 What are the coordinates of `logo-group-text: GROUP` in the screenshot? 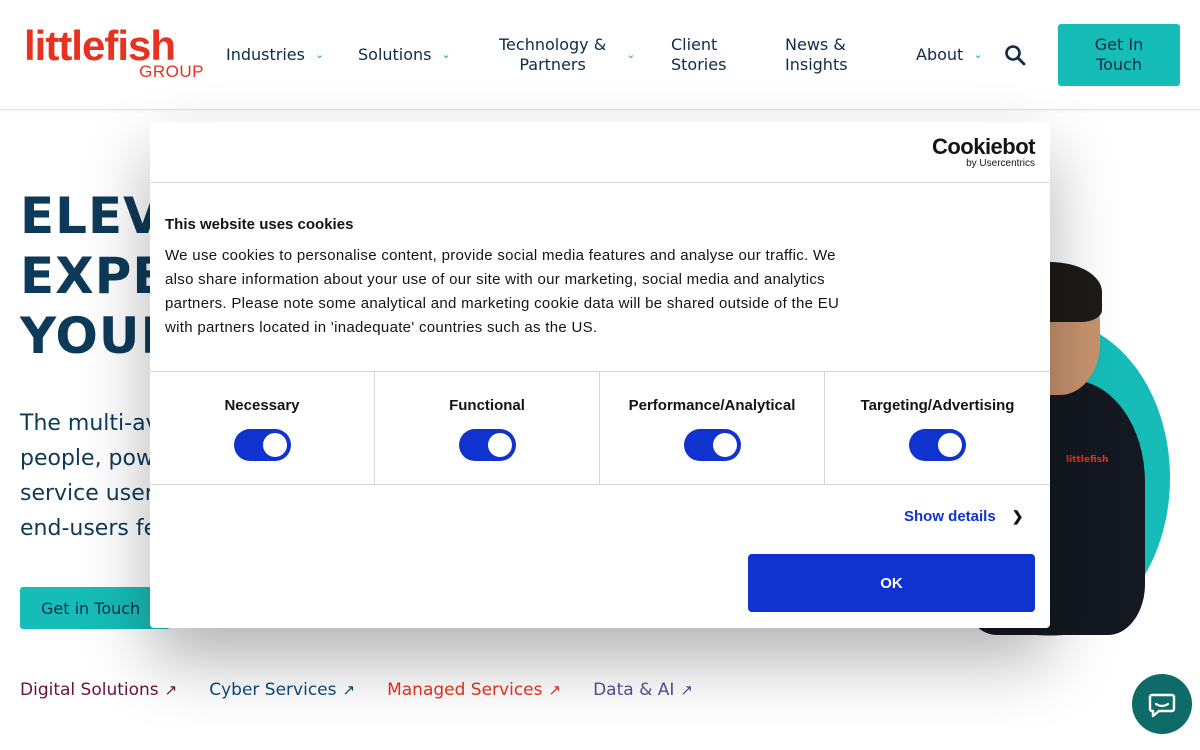 It's located at (171, 71).